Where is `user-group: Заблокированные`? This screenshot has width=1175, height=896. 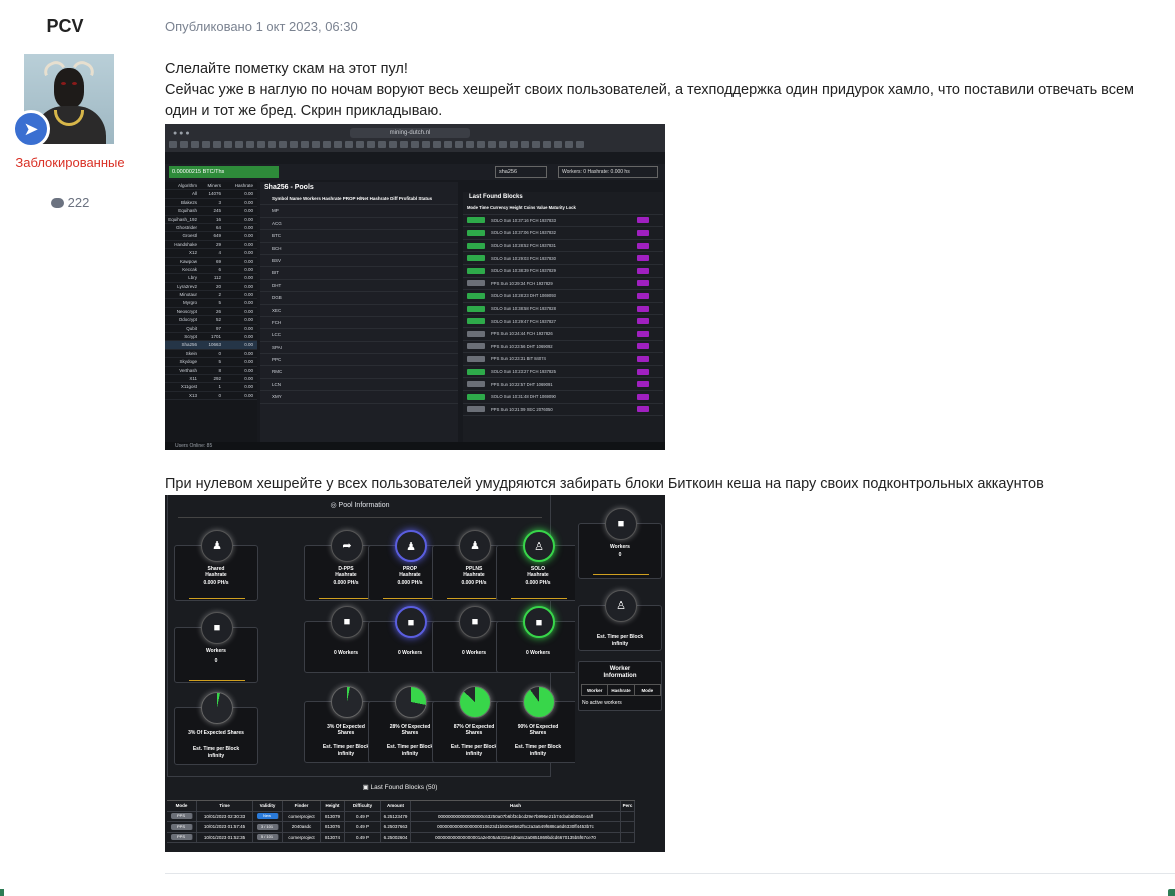
user-group: Заблокированные is located at coordinates (70, 162).